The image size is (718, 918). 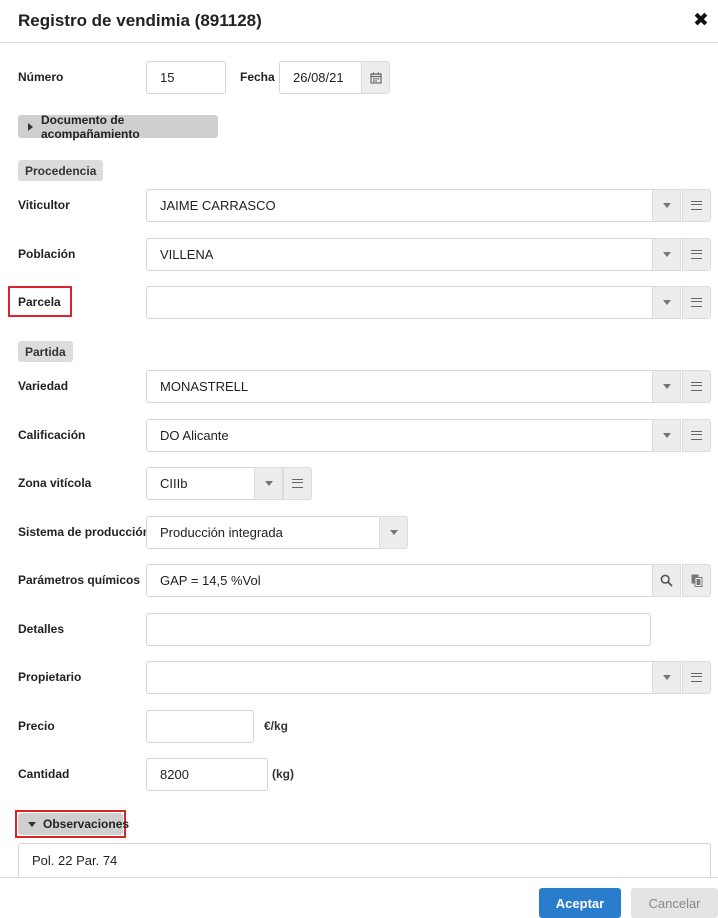 What do you see at coordinates (399, 435) in the screenshot?
I see `calificacion-input: DO Alicante` at bounding box center [399, 435].